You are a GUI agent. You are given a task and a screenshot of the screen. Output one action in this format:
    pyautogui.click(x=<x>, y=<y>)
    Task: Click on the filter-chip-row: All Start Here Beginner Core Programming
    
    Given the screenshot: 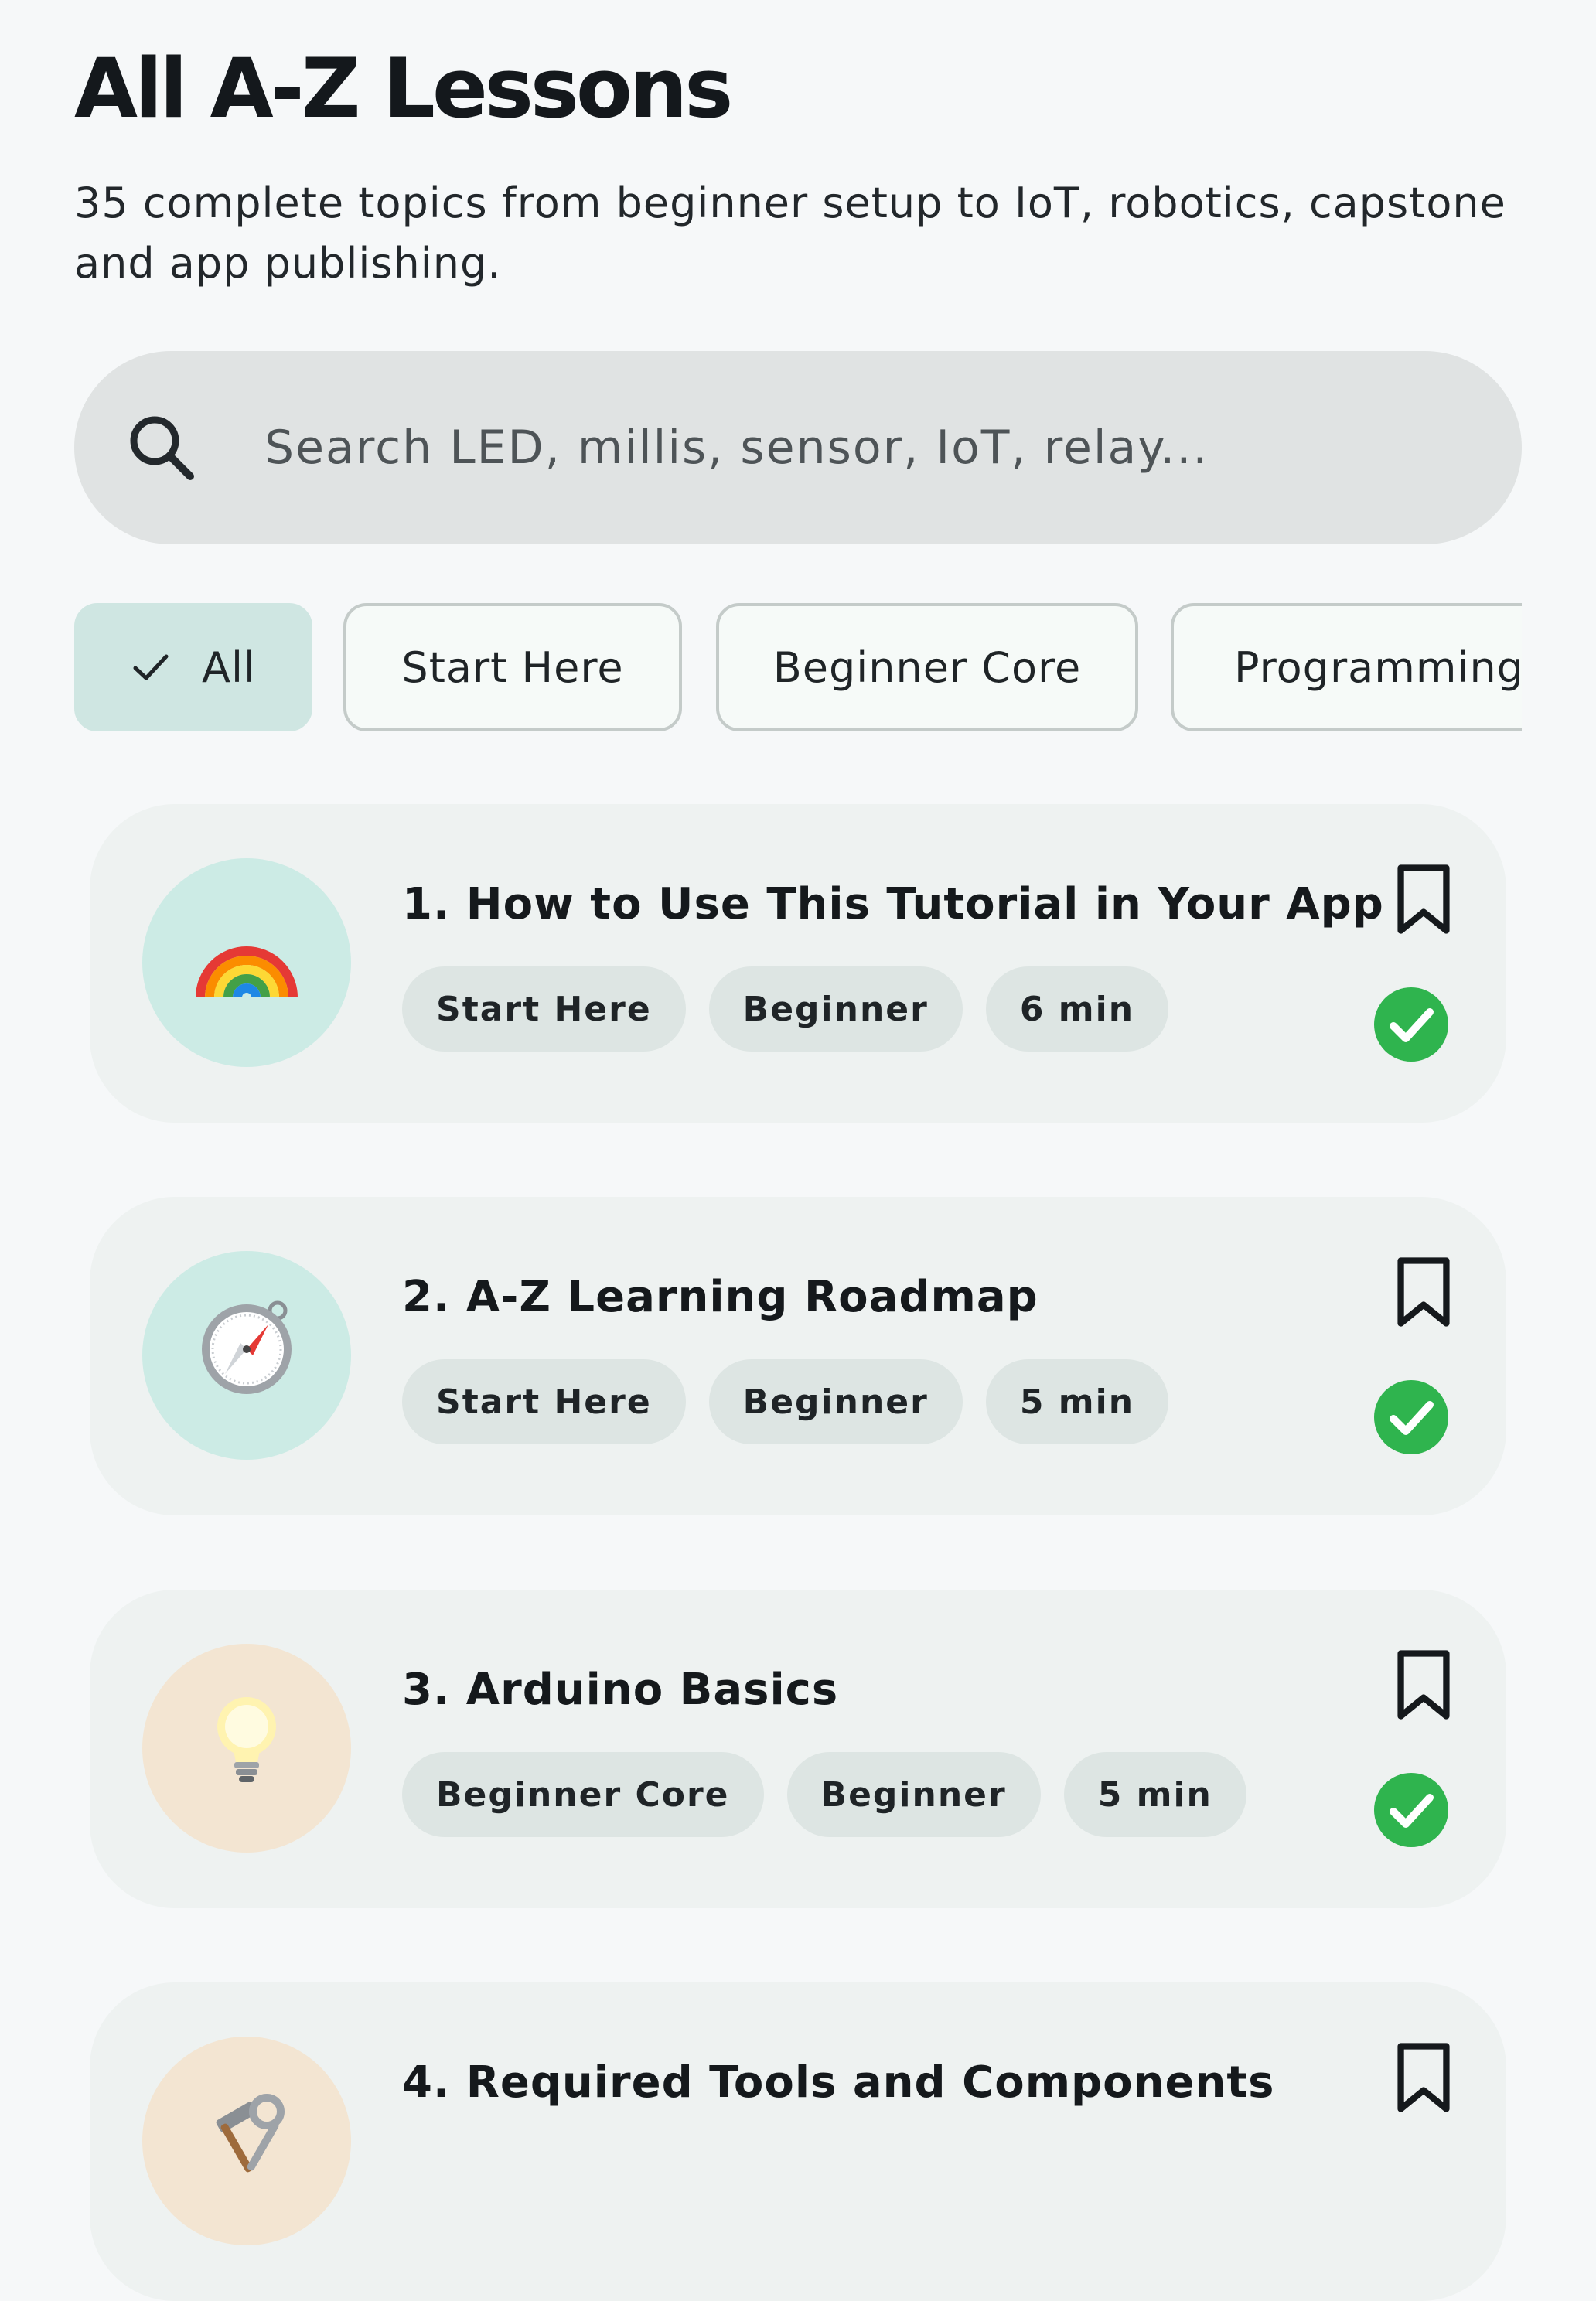 What is the action you would take?
    pyautogui.click(x=798, y=667)
    